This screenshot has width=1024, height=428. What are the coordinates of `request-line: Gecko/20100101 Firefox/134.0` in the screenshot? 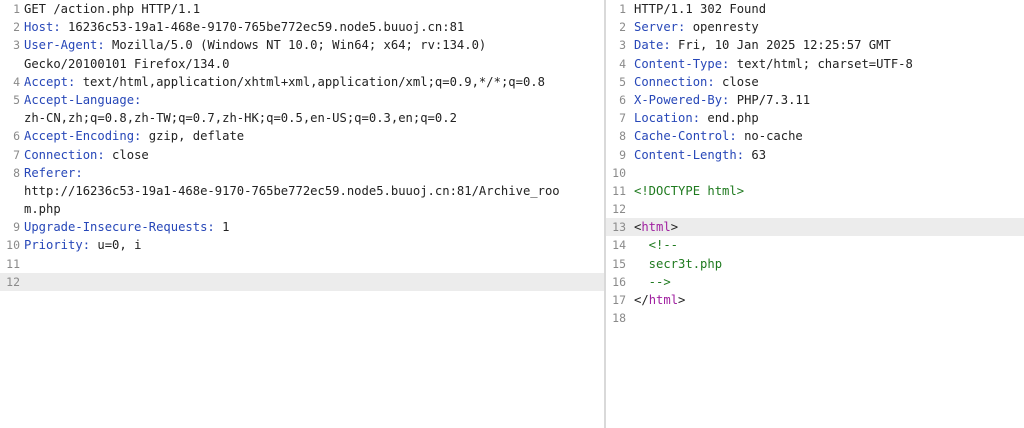 It's located at (302, 64).